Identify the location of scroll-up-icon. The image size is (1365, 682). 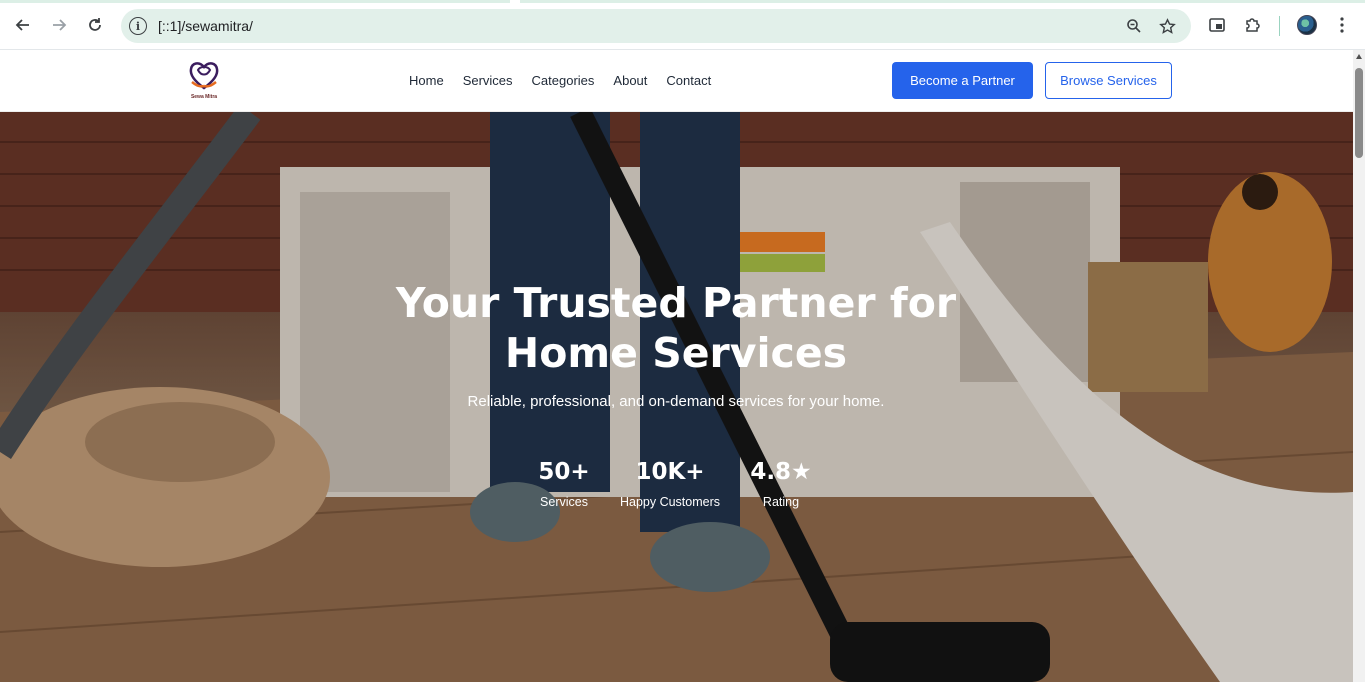
(1359, 56).